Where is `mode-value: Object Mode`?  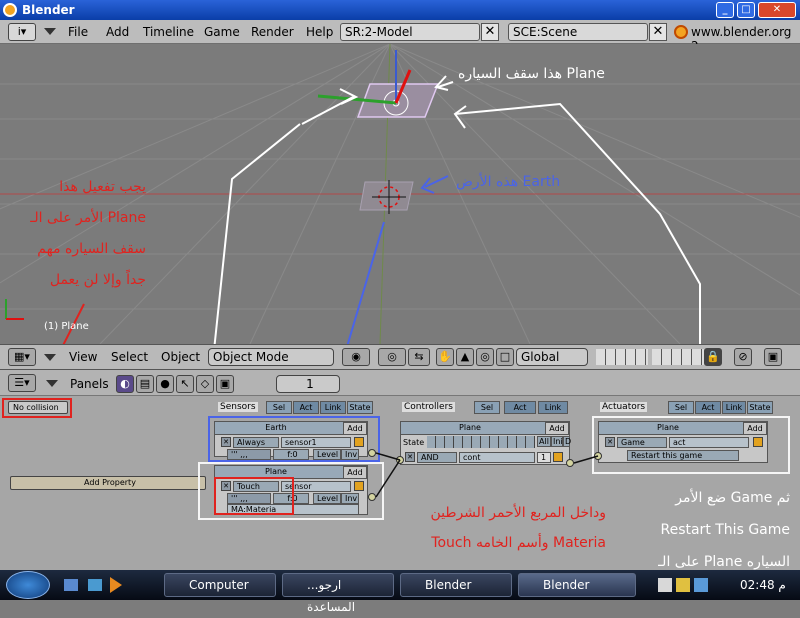
mode-value: Object Mode is located at coordinates (251, 357).